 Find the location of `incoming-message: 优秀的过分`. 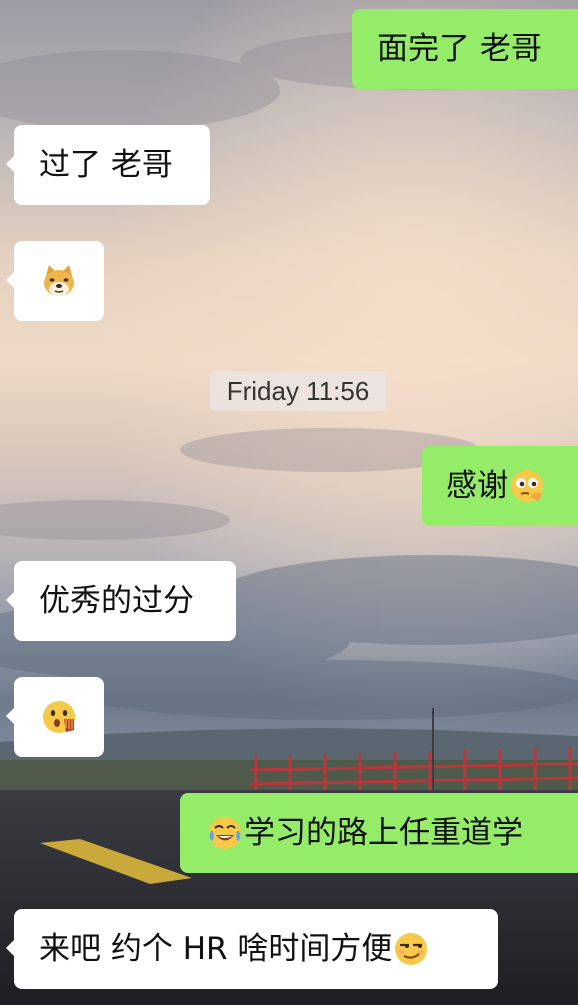

incoming-message: 优秀的过分 is located at coordinates (121, 601).